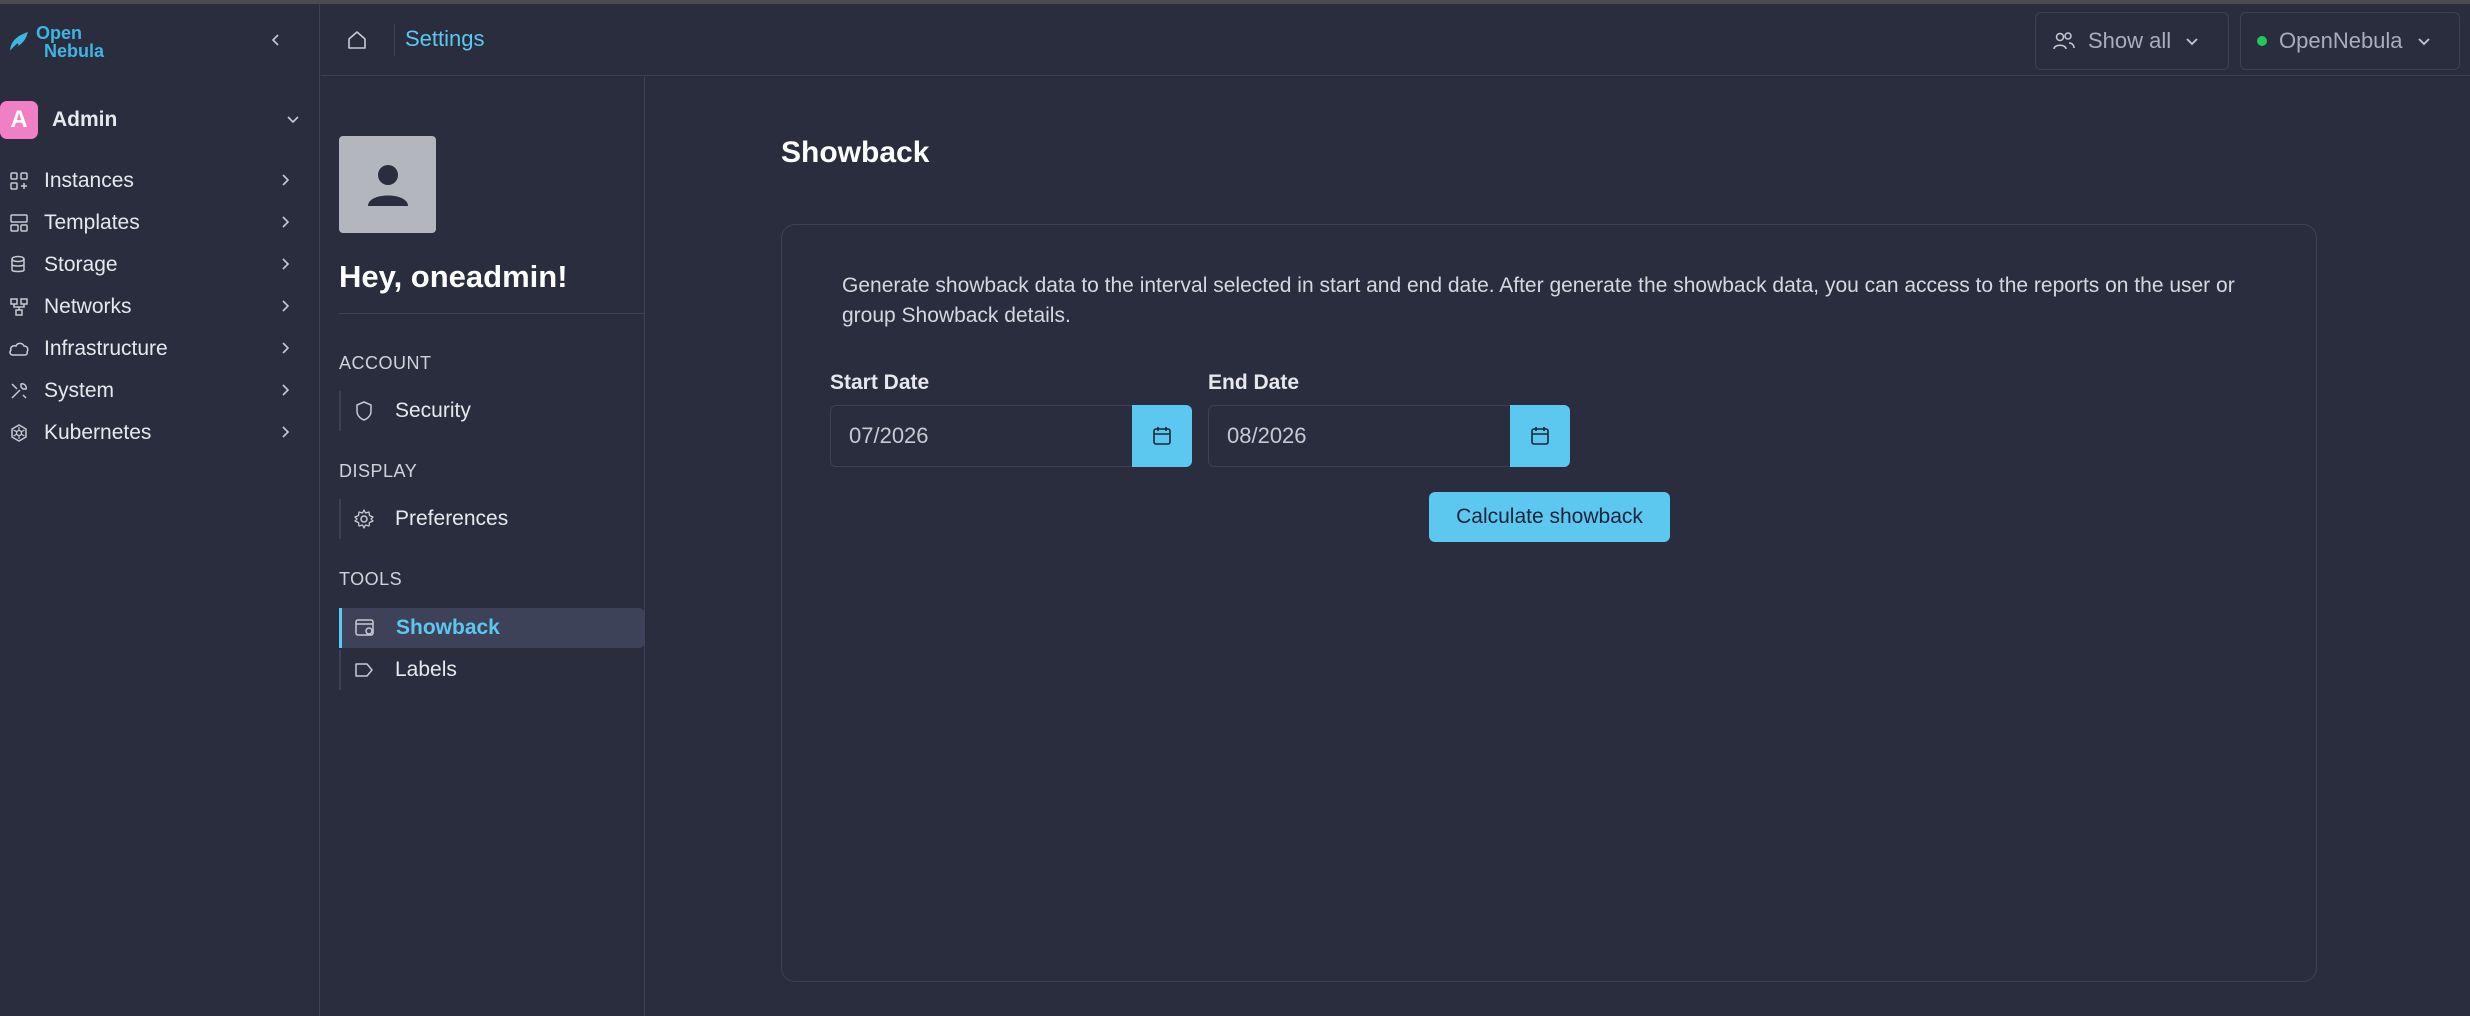  What do you see at coordinates (74, 51) in the screenshot?
I see `logo-text-line2: Nebula` at bounding box center [74, 51].